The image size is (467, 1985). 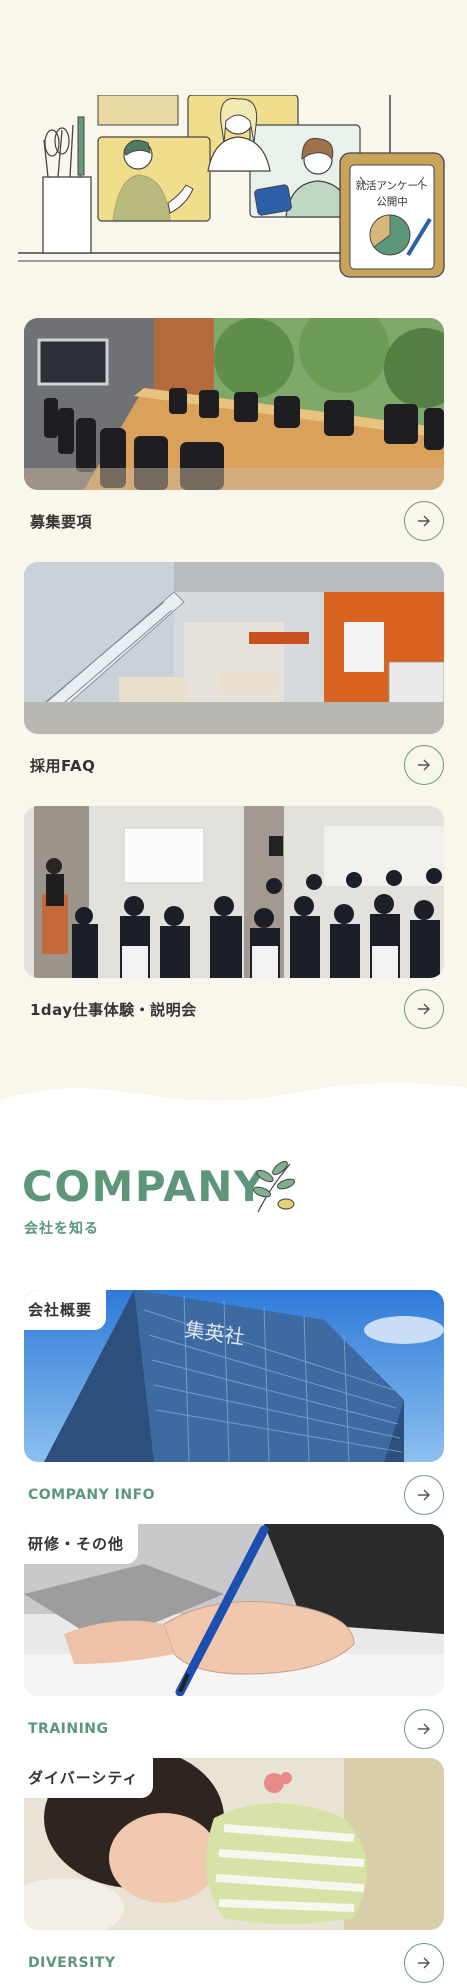 I want to click on leaf-icon, so click(x=274, y=1186).